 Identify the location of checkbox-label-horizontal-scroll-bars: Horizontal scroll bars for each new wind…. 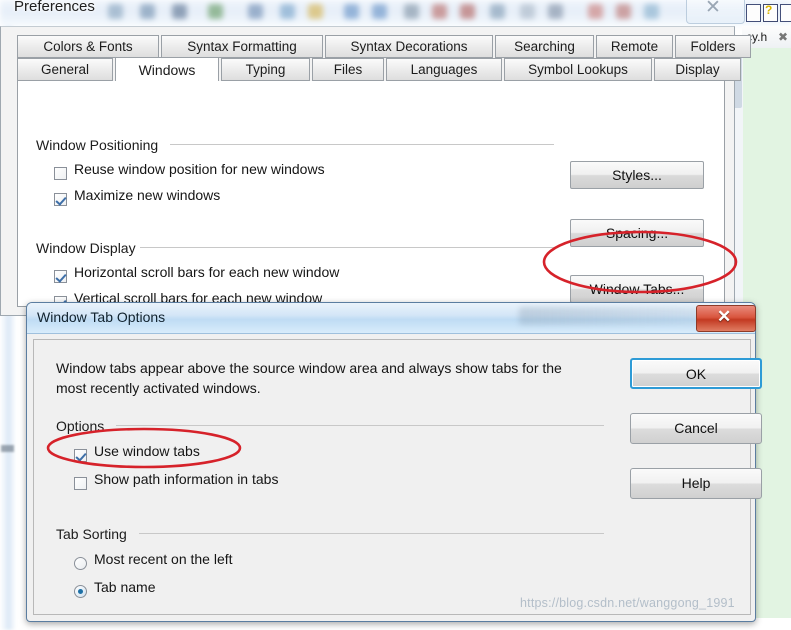
(206, 272).